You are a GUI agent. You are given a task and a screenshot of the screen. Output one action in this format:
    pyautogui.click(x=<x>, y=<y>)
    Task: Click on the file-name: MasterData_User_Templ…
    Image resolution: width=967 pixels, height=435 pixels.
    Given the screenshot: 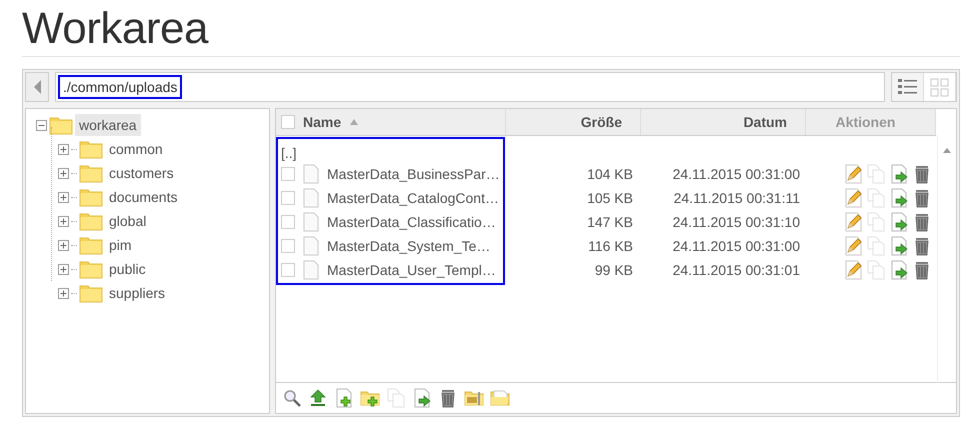 What is the action you would take?
    pyautogui.click(x=411, y=270)
    